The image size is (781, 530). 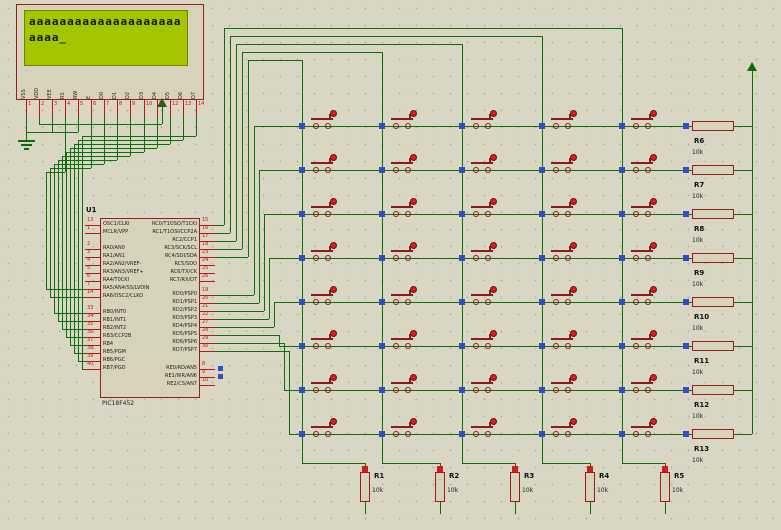 I want to click on mcu-pin-number: 24, so click(x=205, y=260).